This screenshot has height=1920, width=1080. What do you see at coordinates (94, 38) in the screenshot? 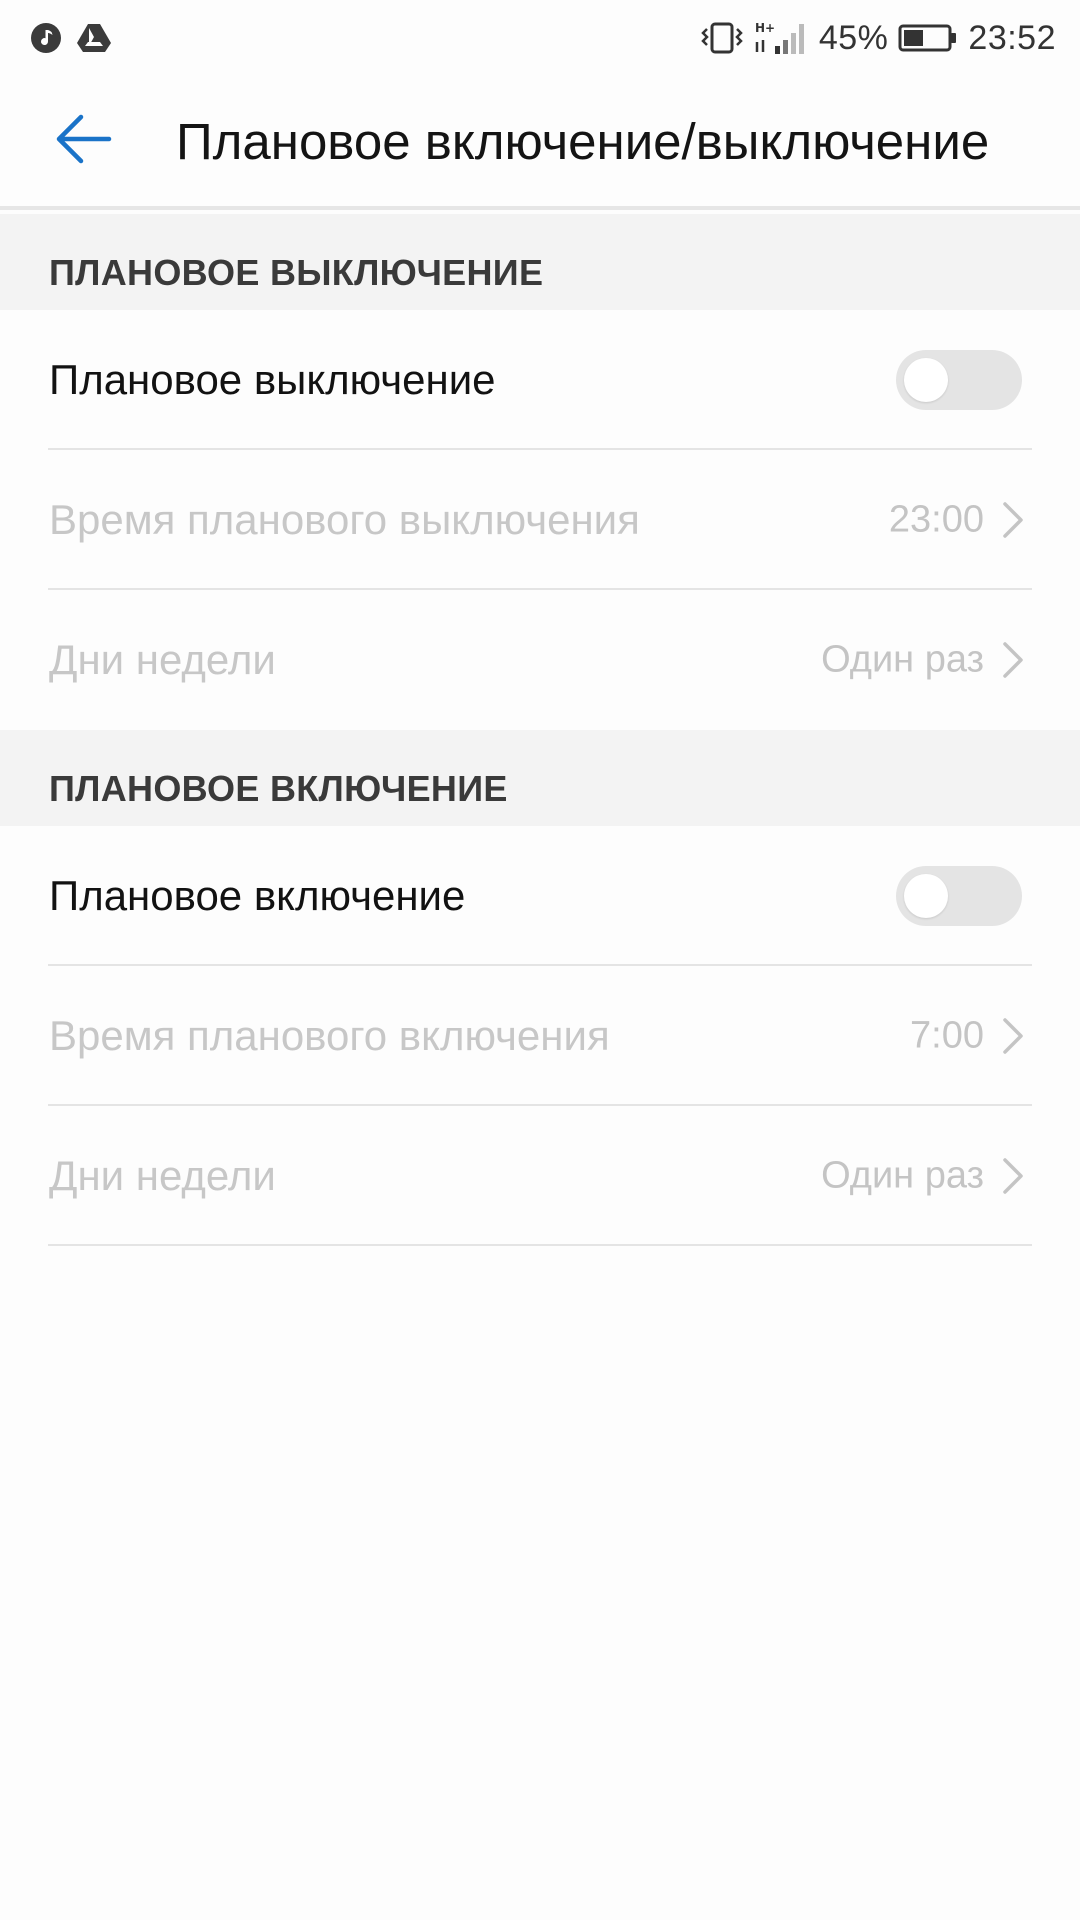
I see `drive-icon` at bounding box center [94, 38].